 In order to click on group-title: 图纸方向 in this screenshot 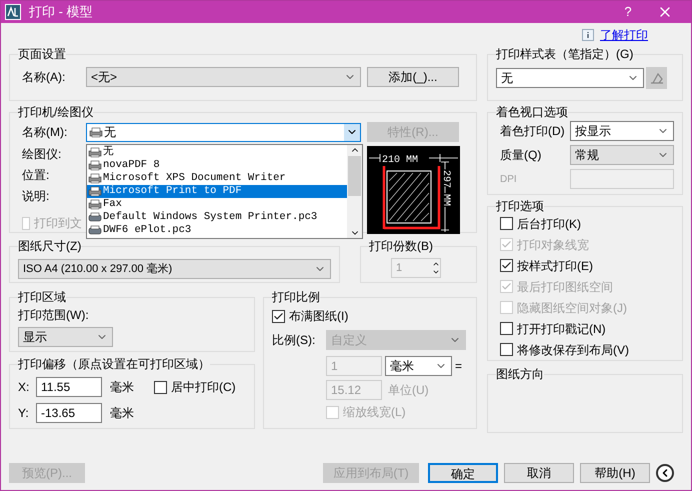, I will do `click(520, 374)`.